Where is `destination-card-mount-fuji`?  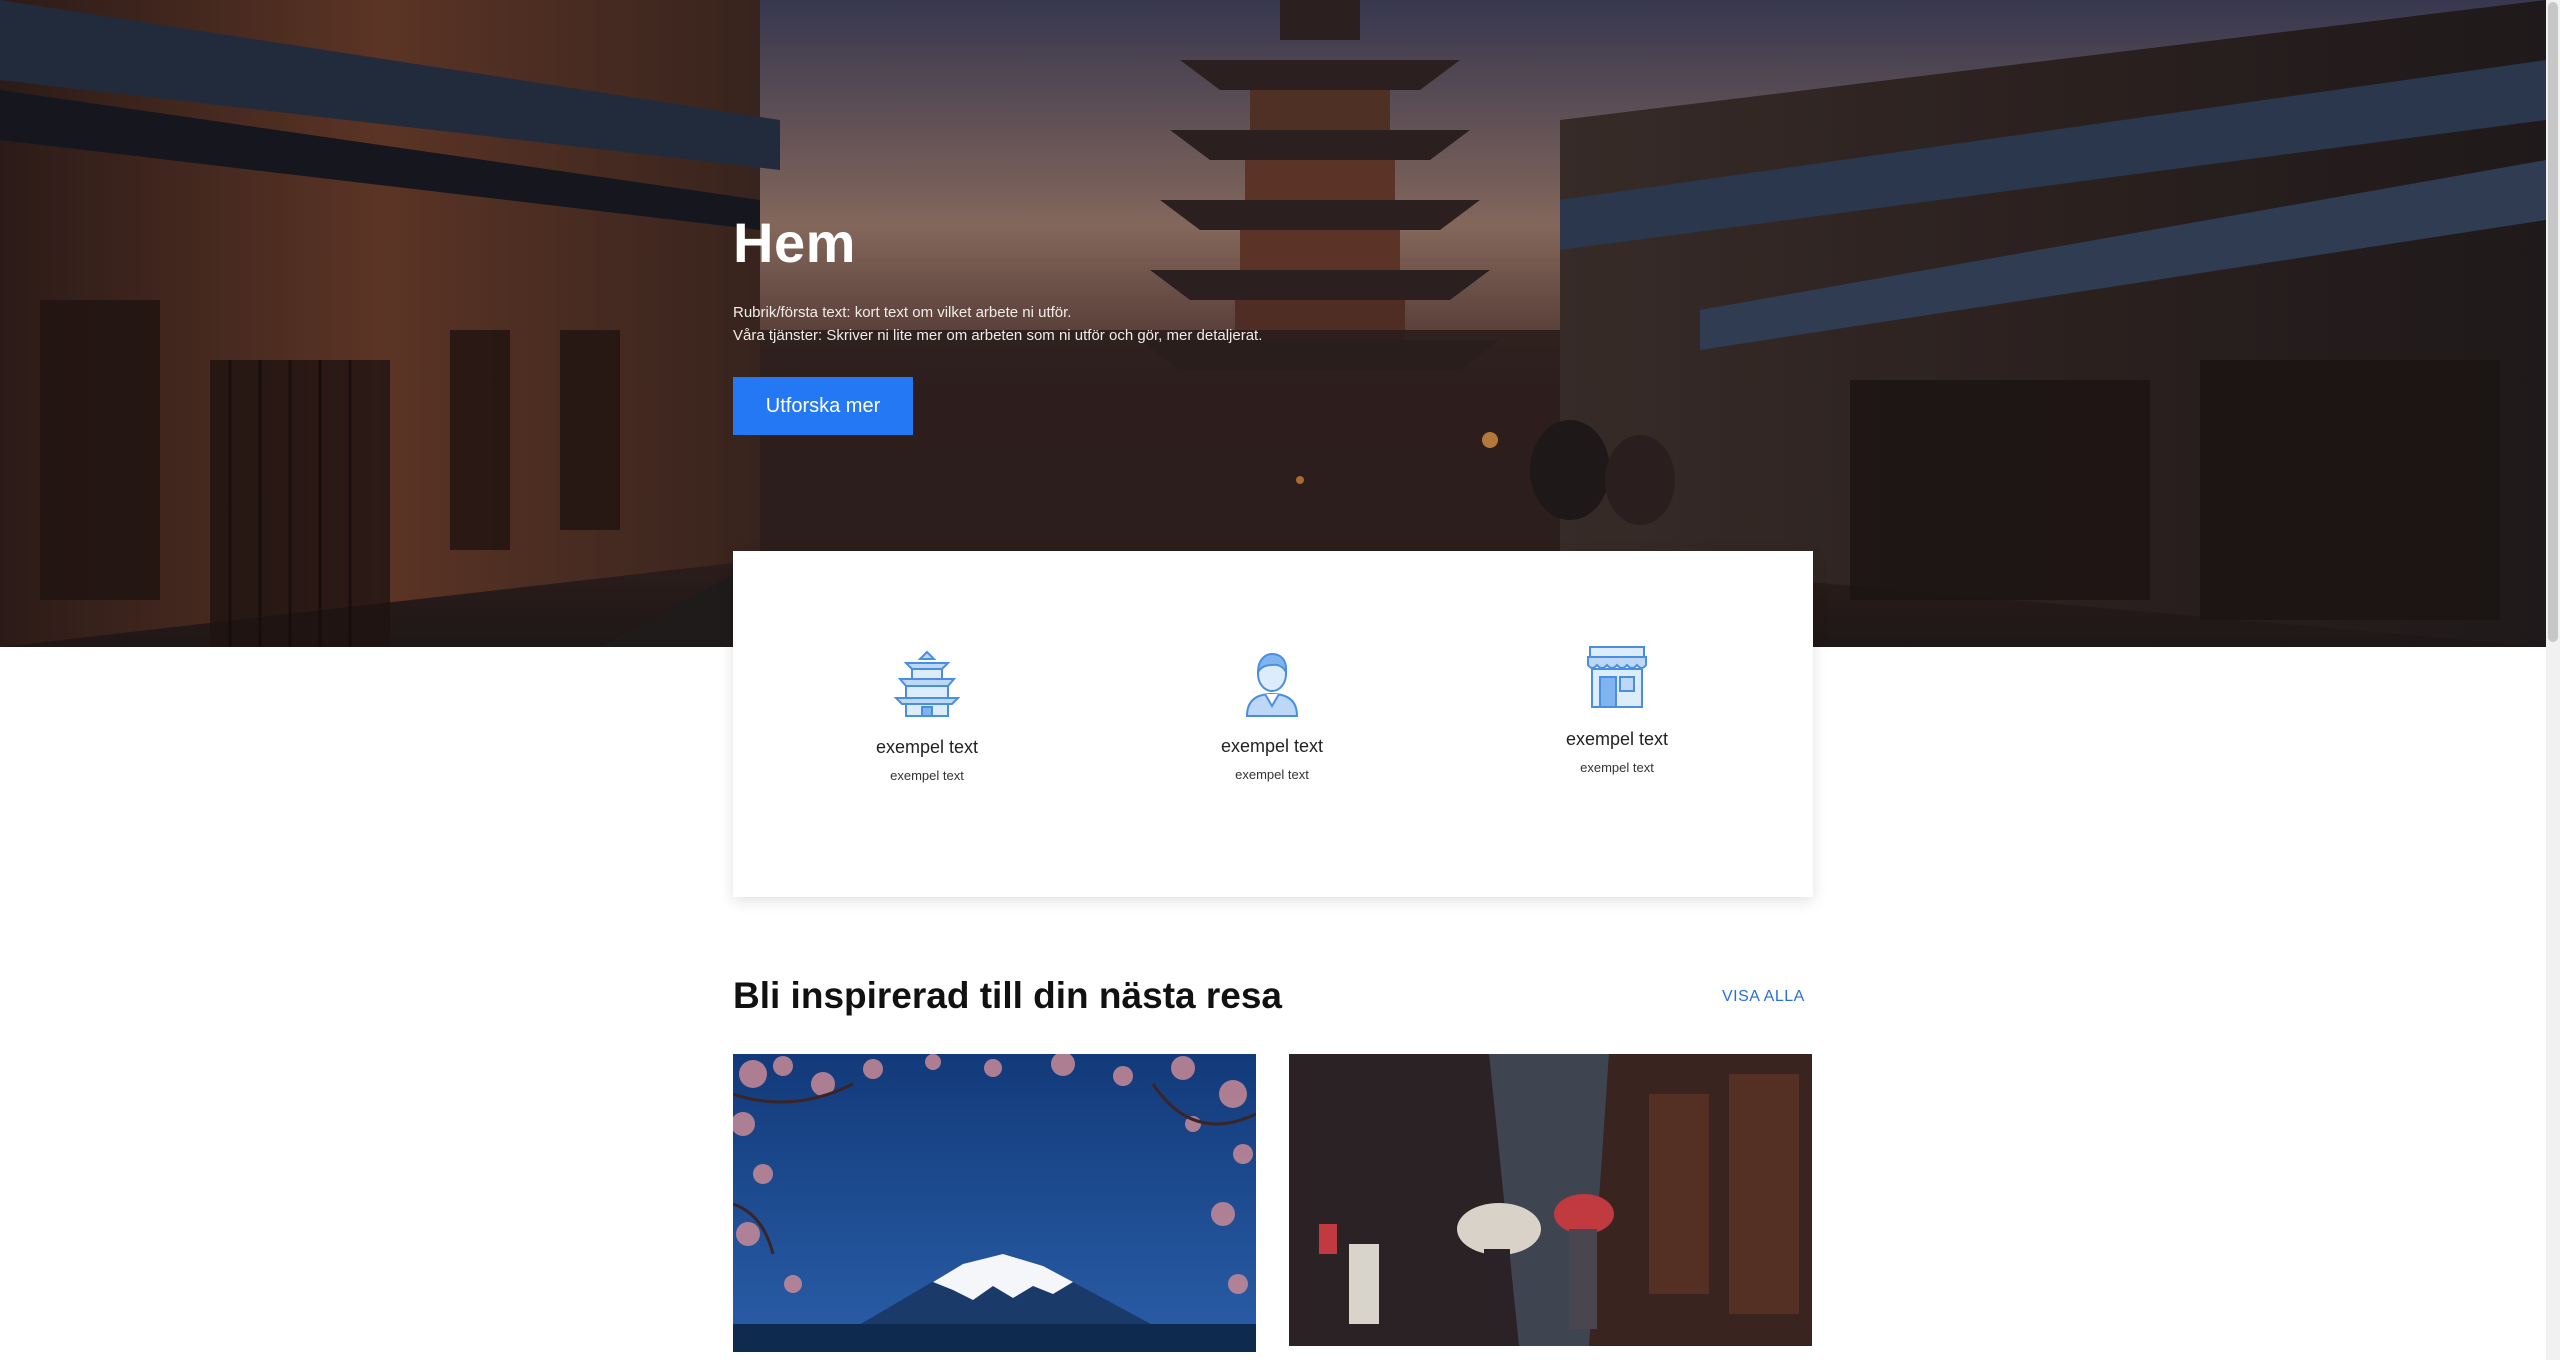 destination-card-mount-fuji is located at coordinates (994, 1203).